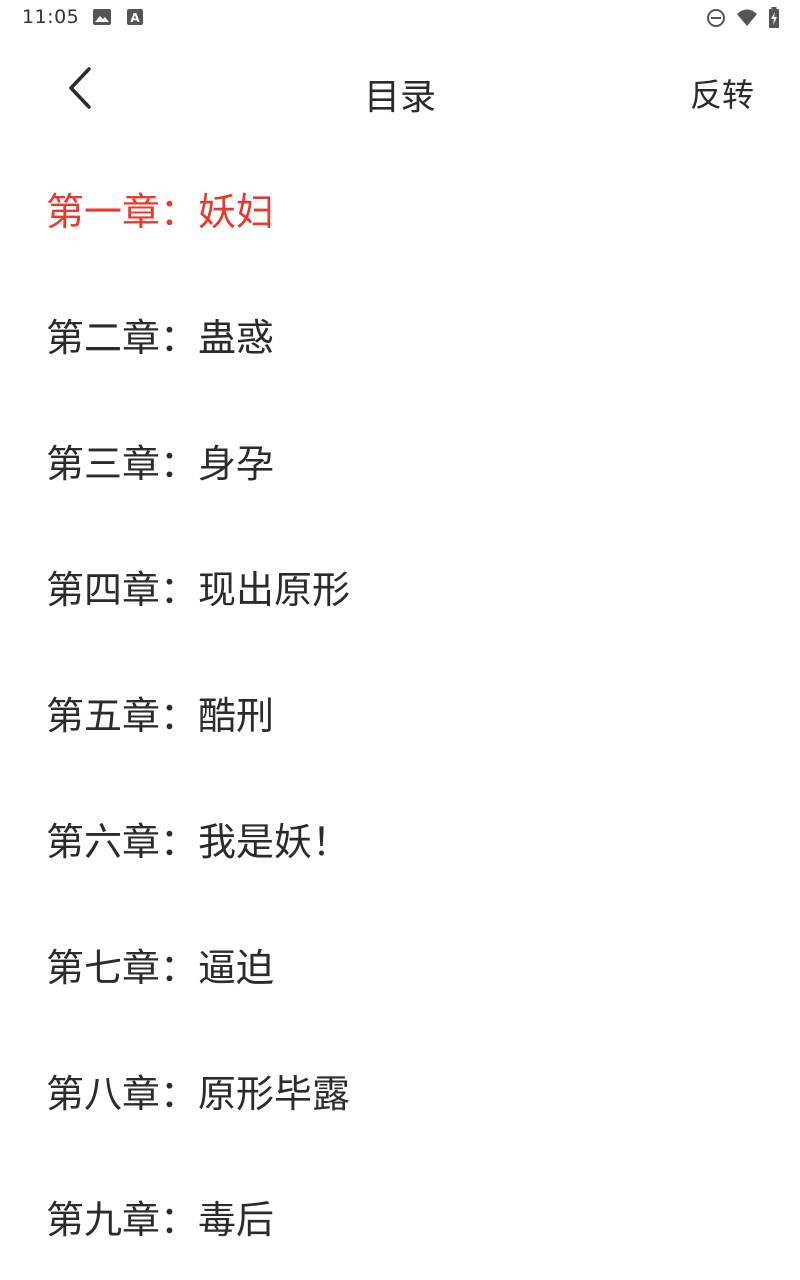 The image size is (800, 1280). Describe the element at coordinates (716, 20) in the screenshot. I see `dnd-icon` at that location.